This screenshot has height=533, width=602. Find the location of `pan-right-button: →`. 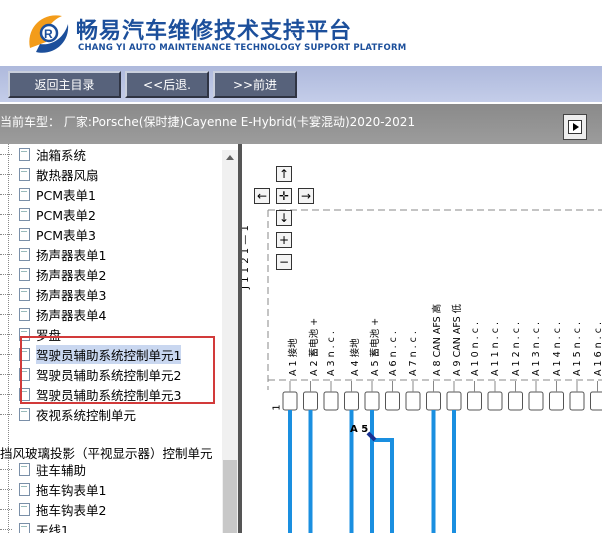

pan-right-button: → is located at coordinates (306, 196).